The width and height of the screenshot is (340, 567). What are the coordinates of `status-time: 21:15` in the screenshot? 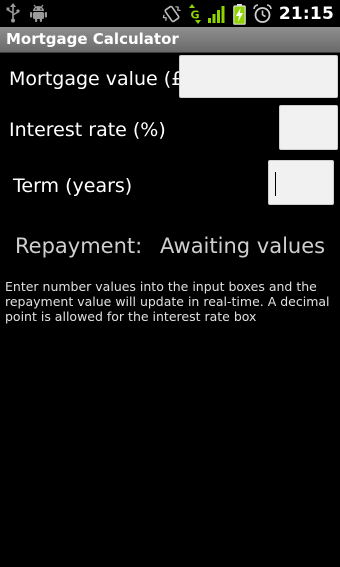 It's located at (306, 14).